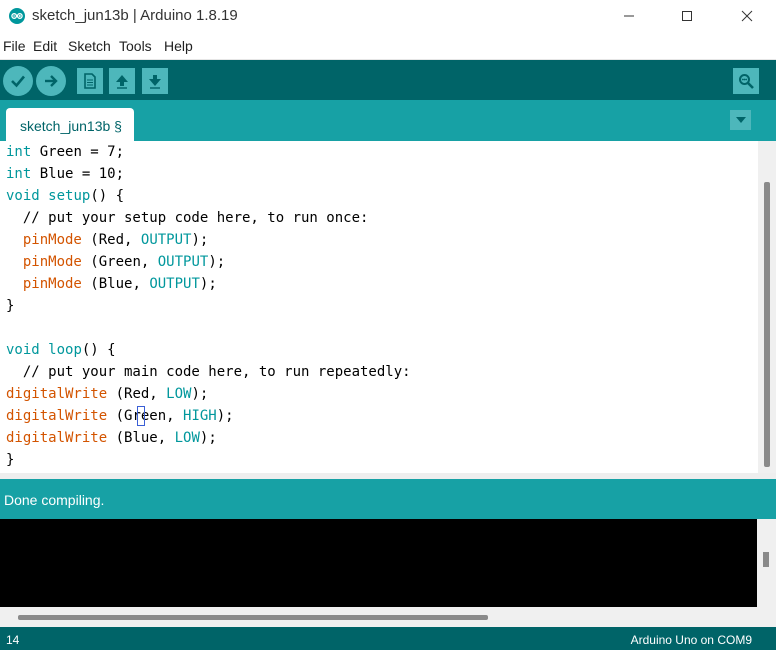  I want to click on tab-sketch: sketch_jun13b §, so click(70, 124).